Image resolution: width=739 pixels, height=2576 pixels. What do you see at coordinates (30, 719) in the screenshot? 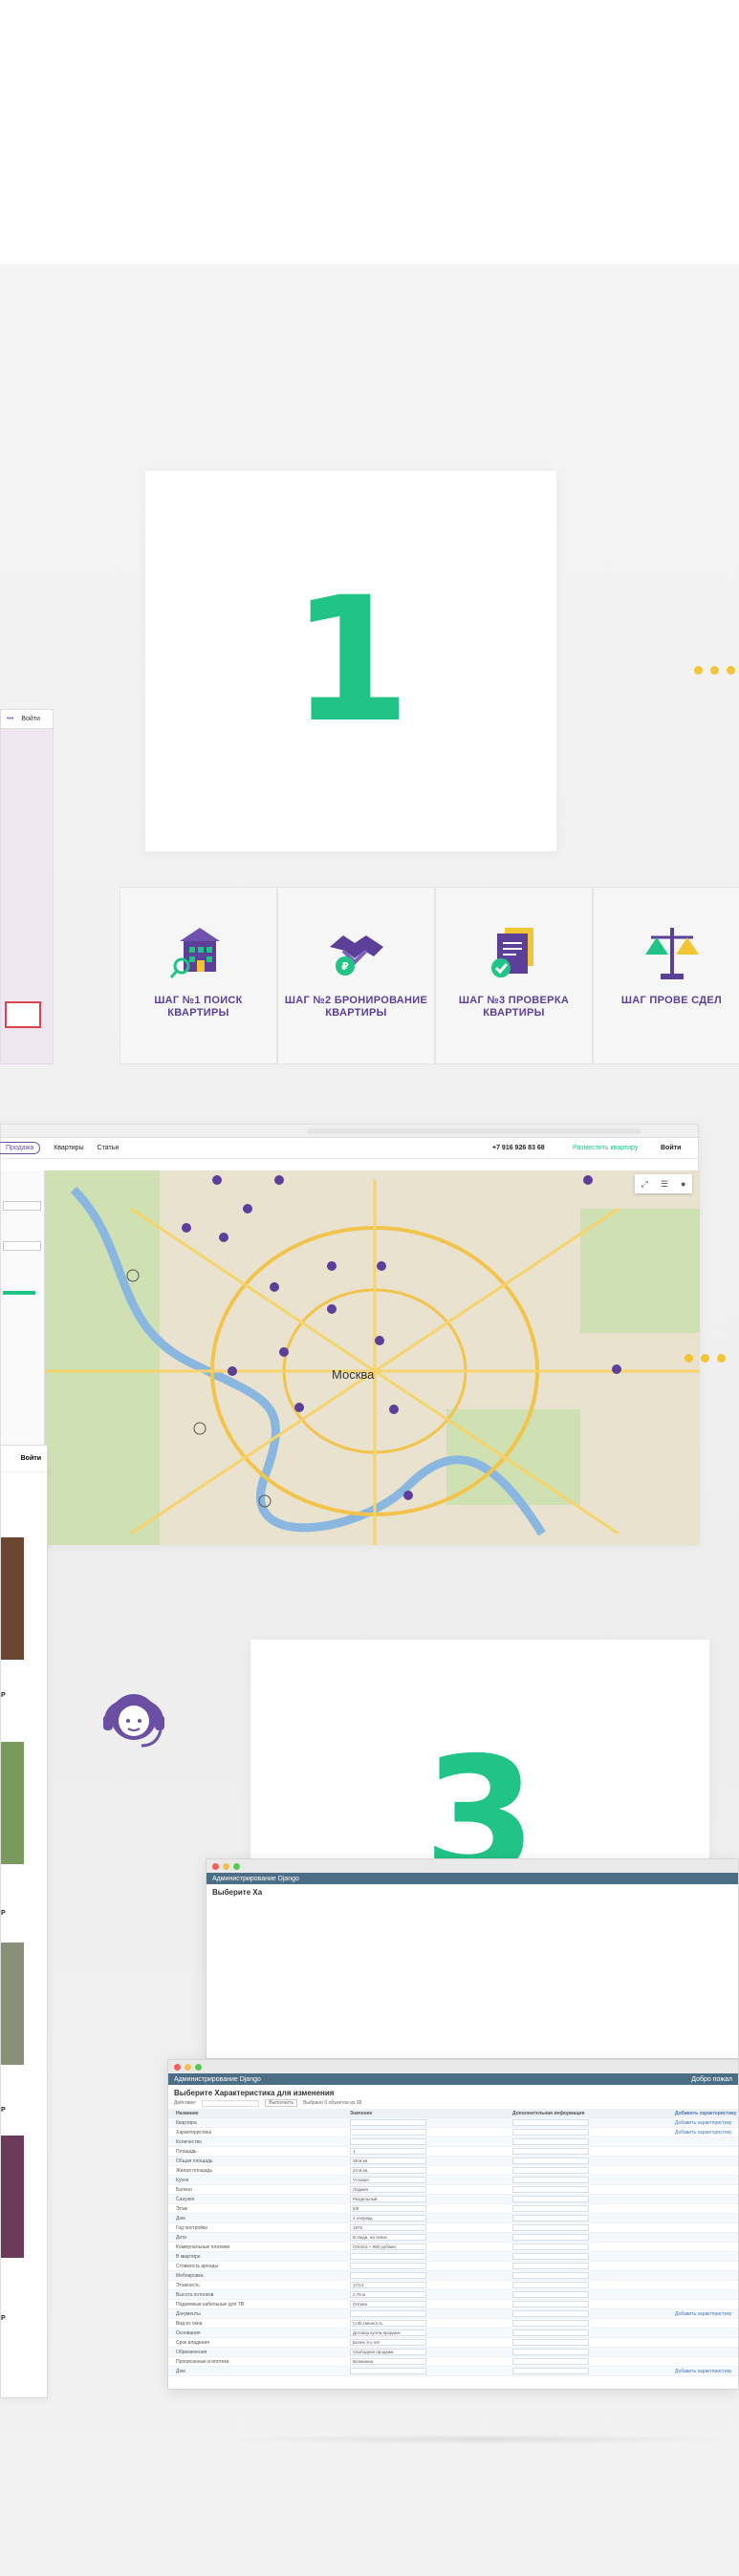
I see `pink-mock-login: Войти` at bounding box center [30, 719].